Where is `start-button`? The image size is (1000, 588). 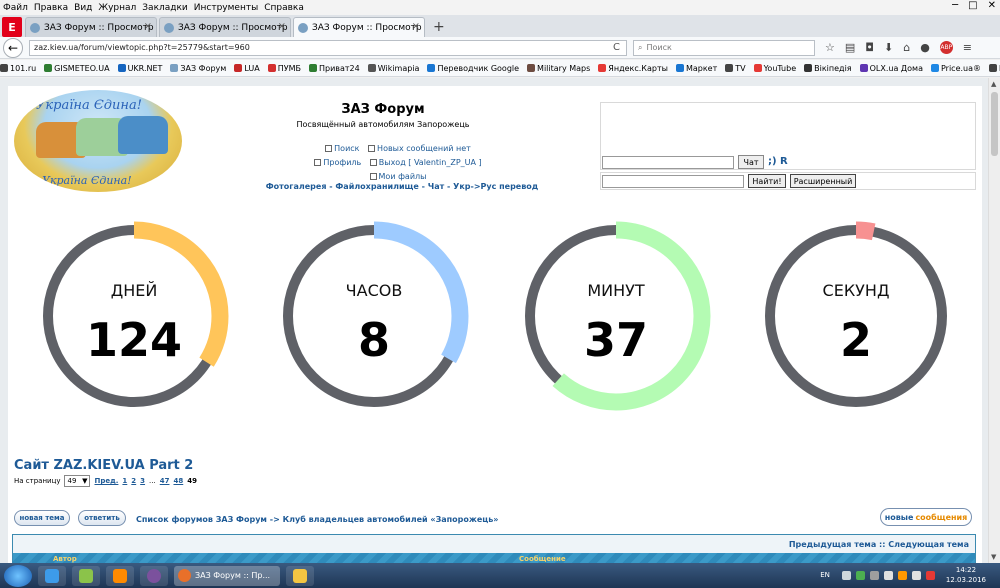
start-button is located at coordinates (18, 575).